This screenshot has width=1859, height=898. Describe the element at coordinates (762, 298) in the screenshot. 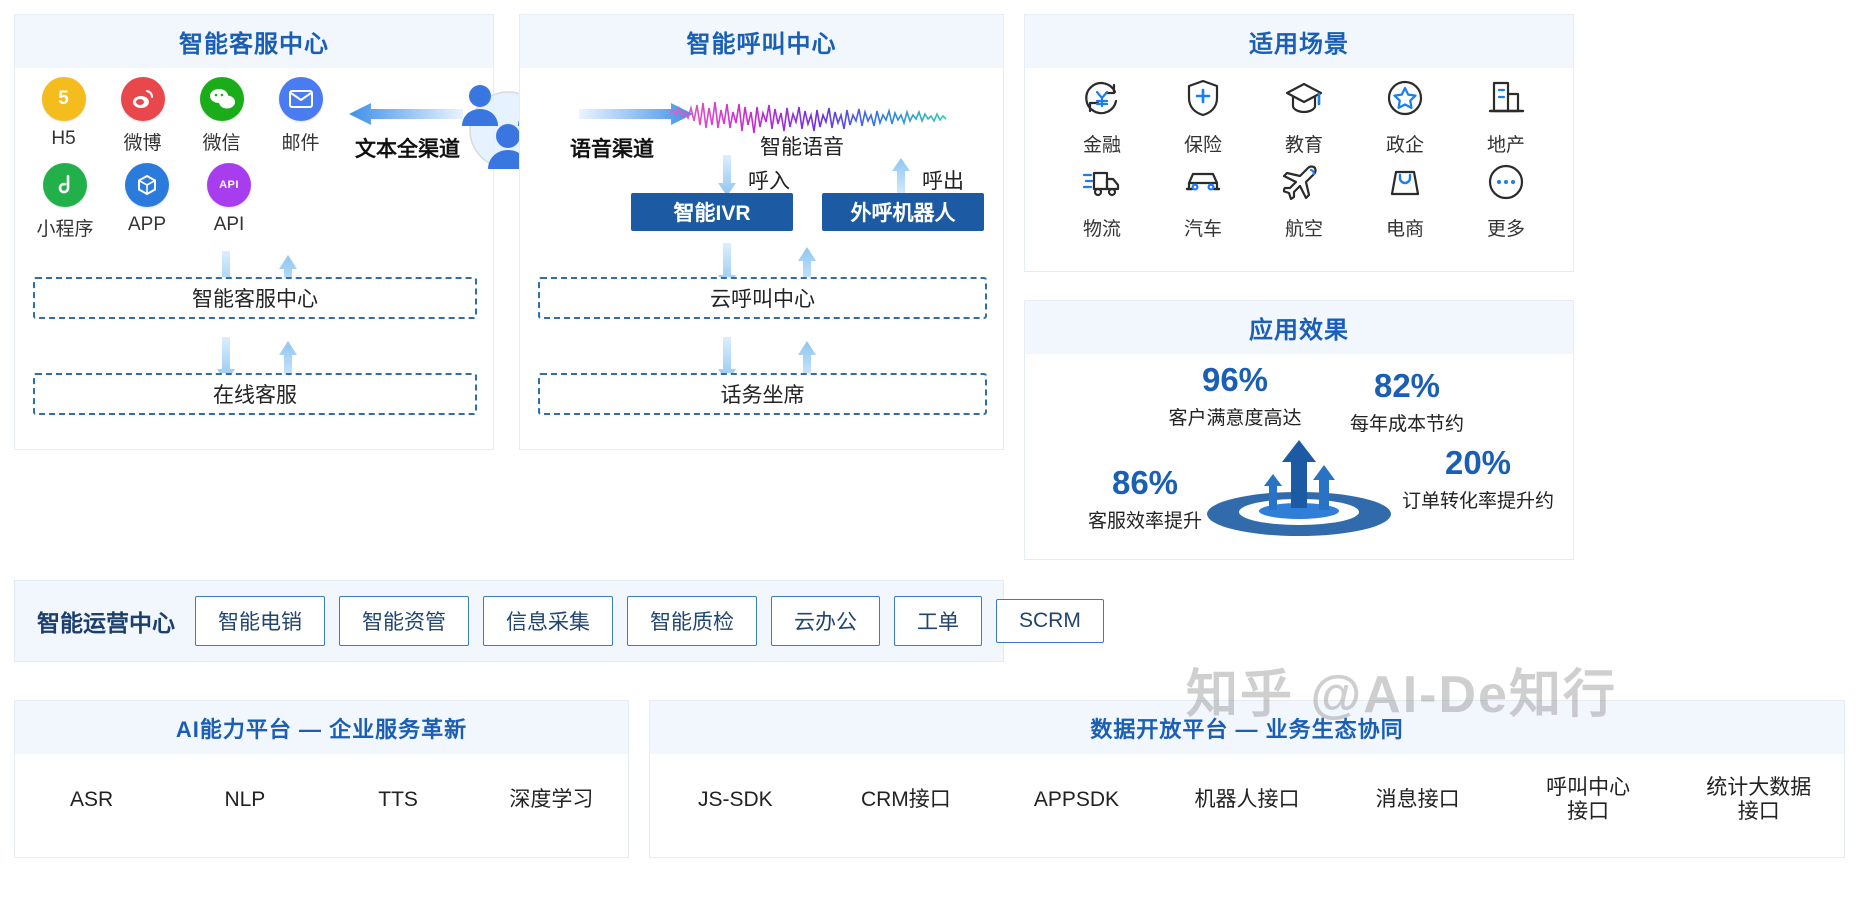

I see `call-layer-1: 云呼叫中心` at that location.